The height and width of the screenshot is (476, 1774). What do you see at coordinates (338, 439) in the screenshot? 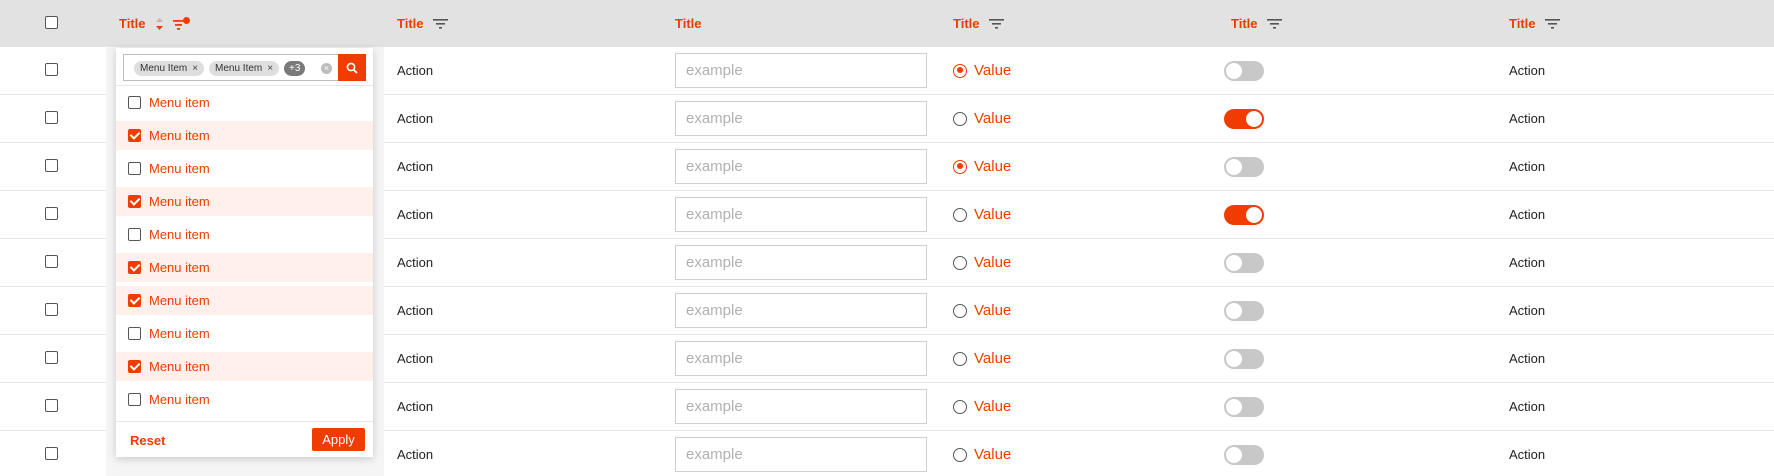
I see `apply-button: Apply` at bounding box center [338, 439].